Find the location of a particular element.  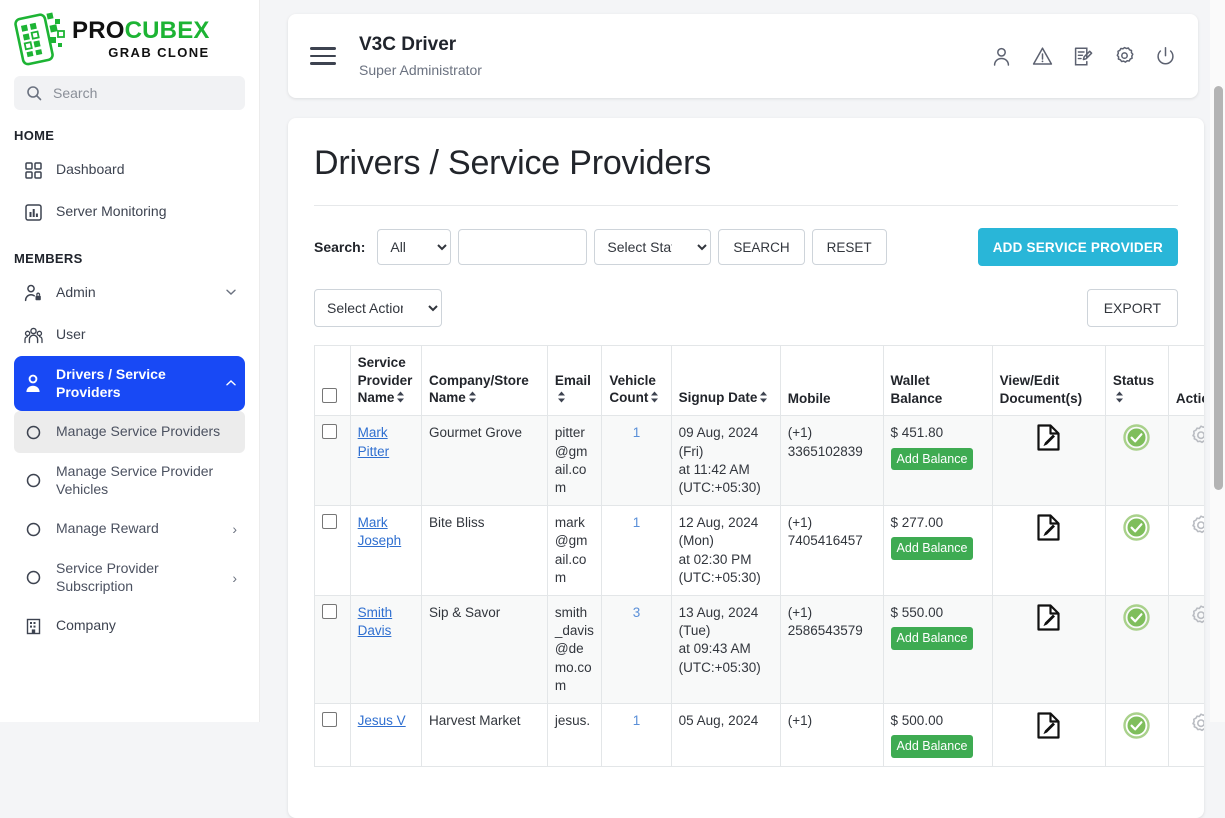

mobile-line: 3365102839 is located at coordinates (832, 452).